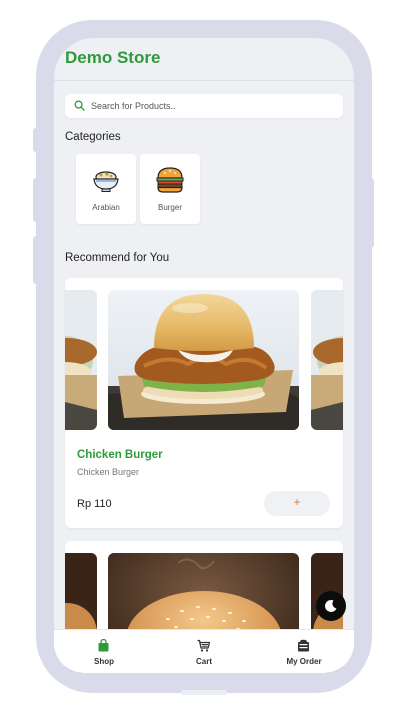  What do you see at coordinates (93, 137) in the screenshot?
I see `categories-title: Categories` at bounding box center [93, 137].